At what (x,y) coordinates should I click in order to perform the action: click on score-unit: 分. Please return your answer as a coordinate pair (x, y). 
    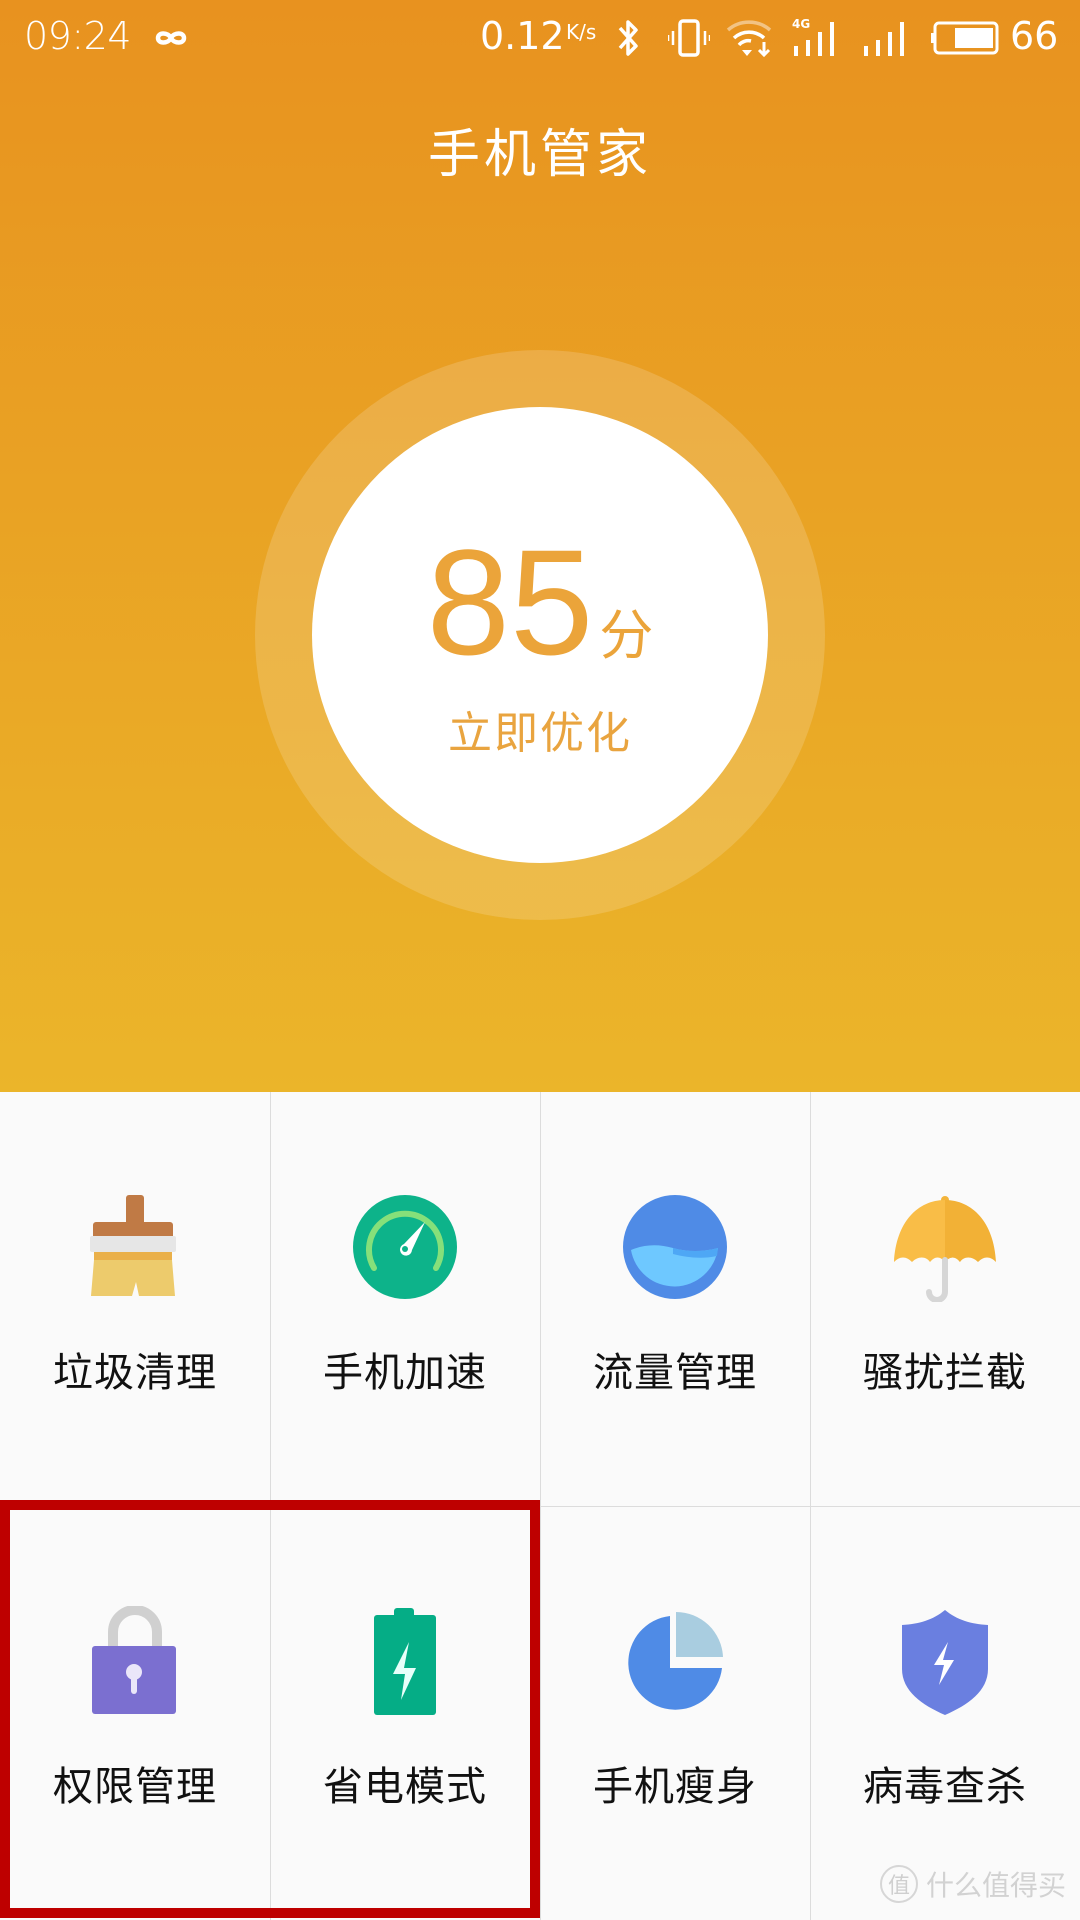
    Looking at the image, I should click on (626, 636).